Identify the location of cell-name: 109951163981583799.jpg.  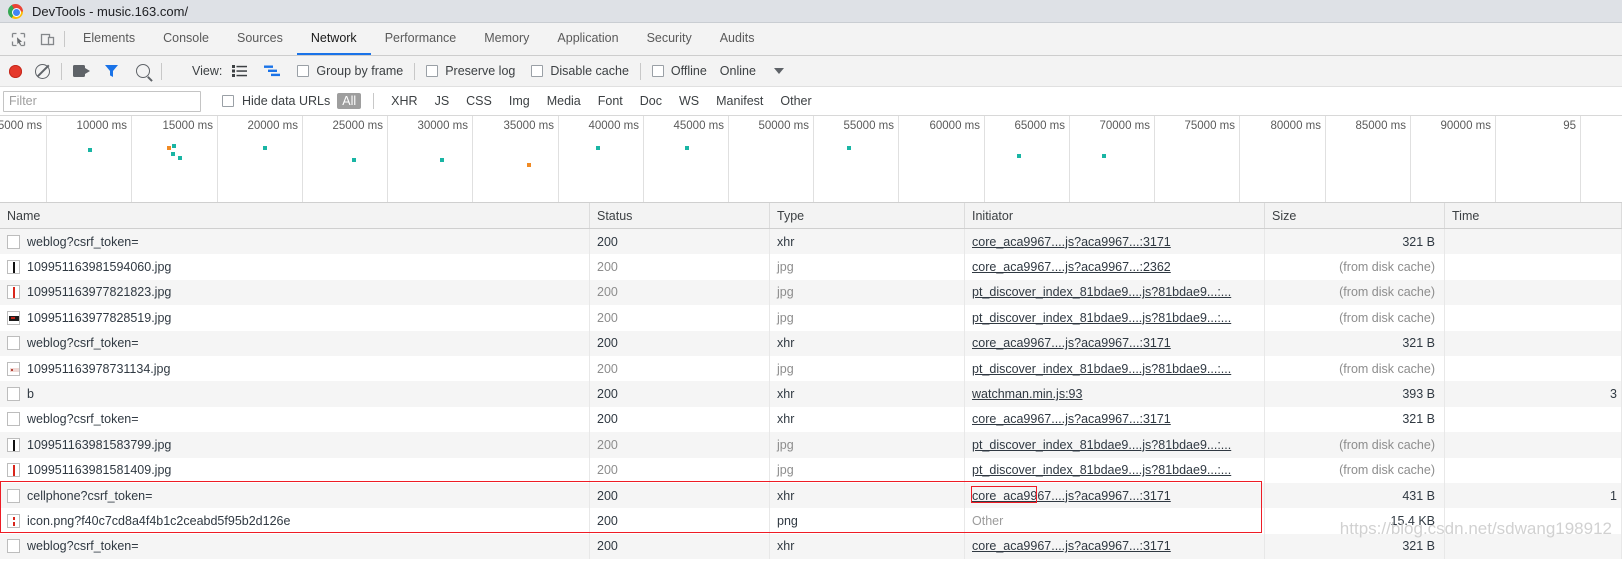
(295, 445).